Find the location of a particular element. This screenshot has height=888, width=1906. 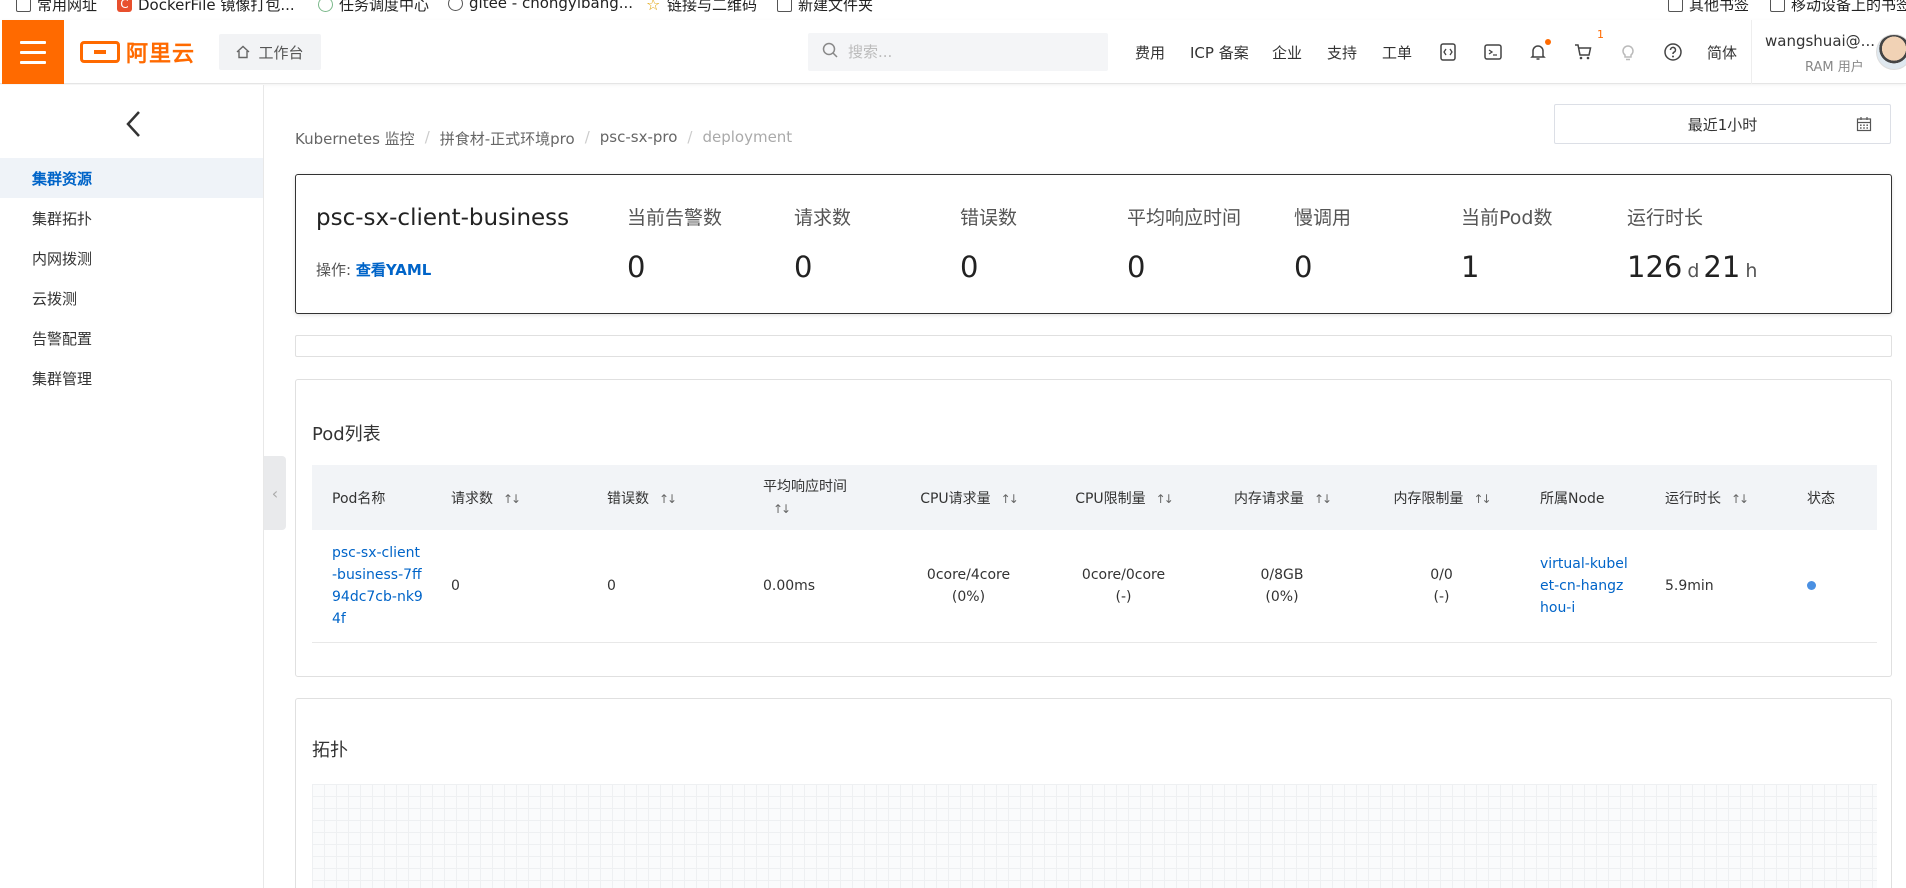

nav-link-support: 支持 is located at coordinates (1342, 52).